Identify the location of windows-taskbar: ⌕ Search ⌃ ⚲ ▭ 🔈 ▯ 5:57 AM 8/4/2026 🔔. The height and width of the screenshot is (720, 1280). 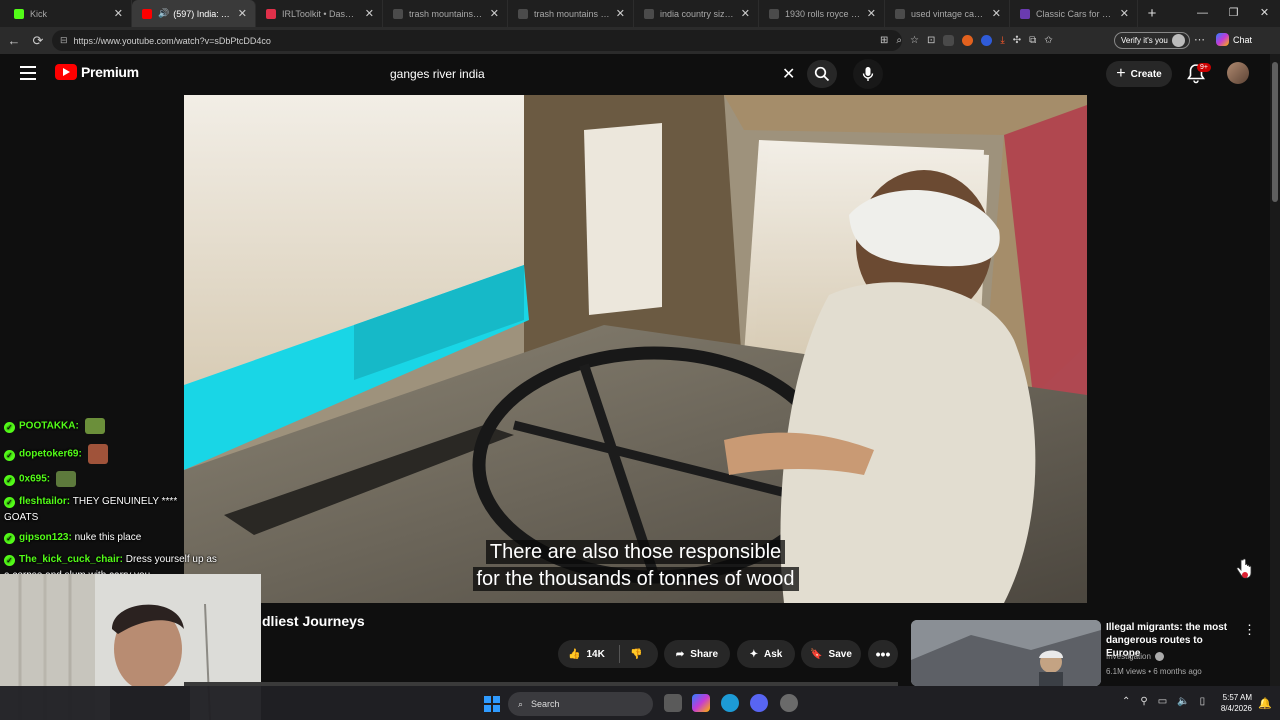
(640, 703).